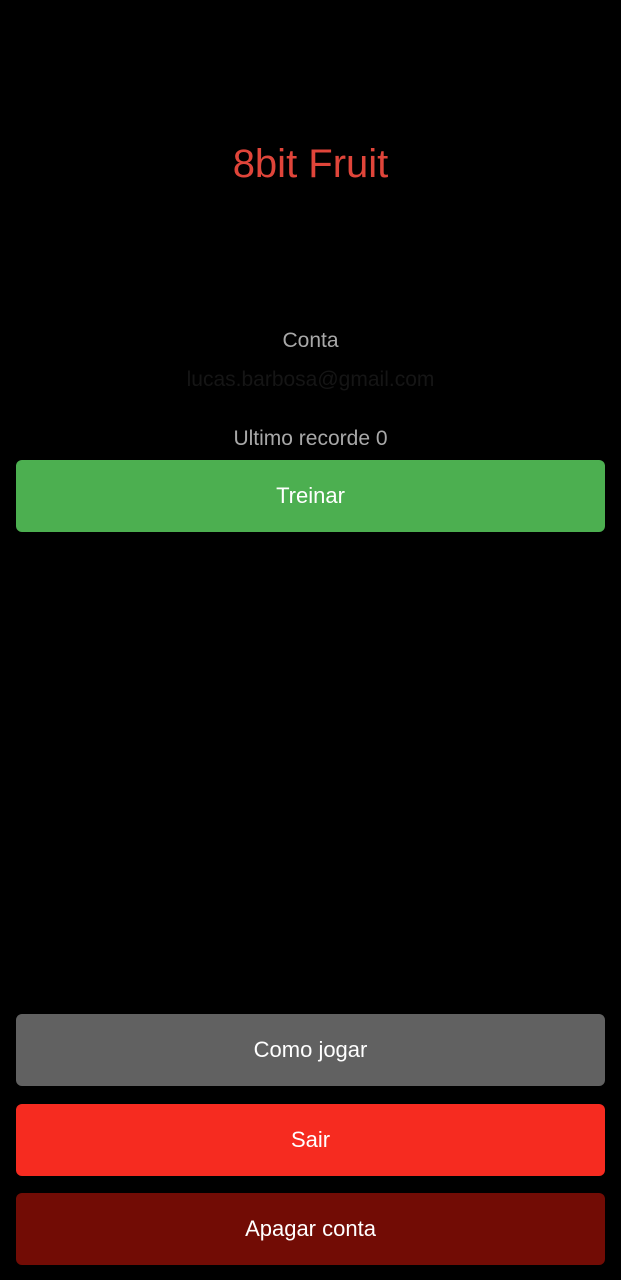  What do you see at coordinates (310, 379) in the screenshot?
I see `account-email: lucas.barbosa@gmail.com` at bounding box center [310, 379].